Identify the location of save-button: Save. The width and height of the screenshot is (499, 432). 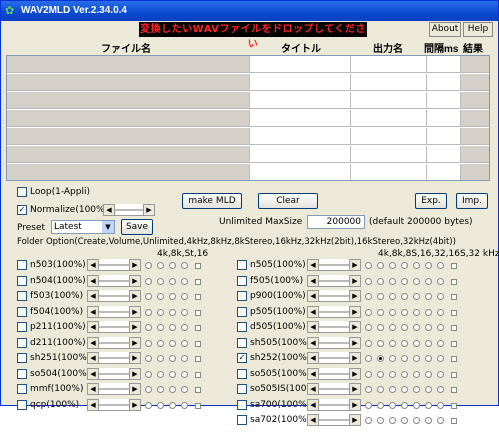
(137, 227).